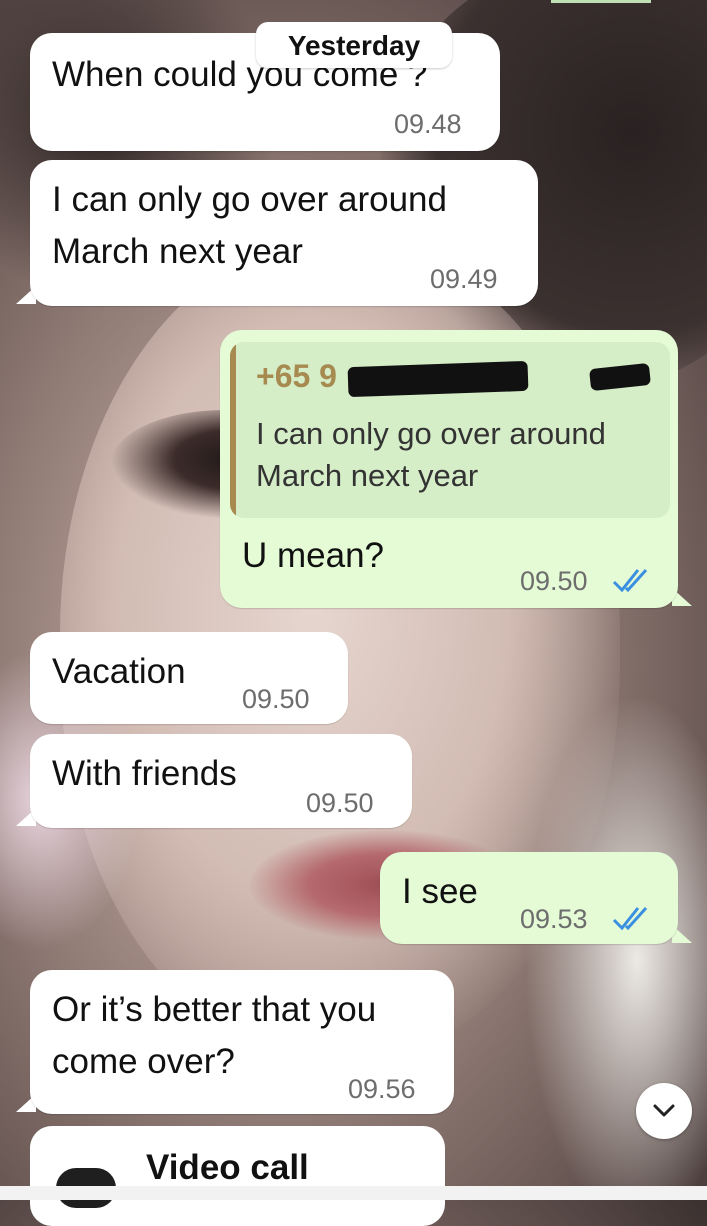  I want to click on message-time: 09.48, so click(428, 124).